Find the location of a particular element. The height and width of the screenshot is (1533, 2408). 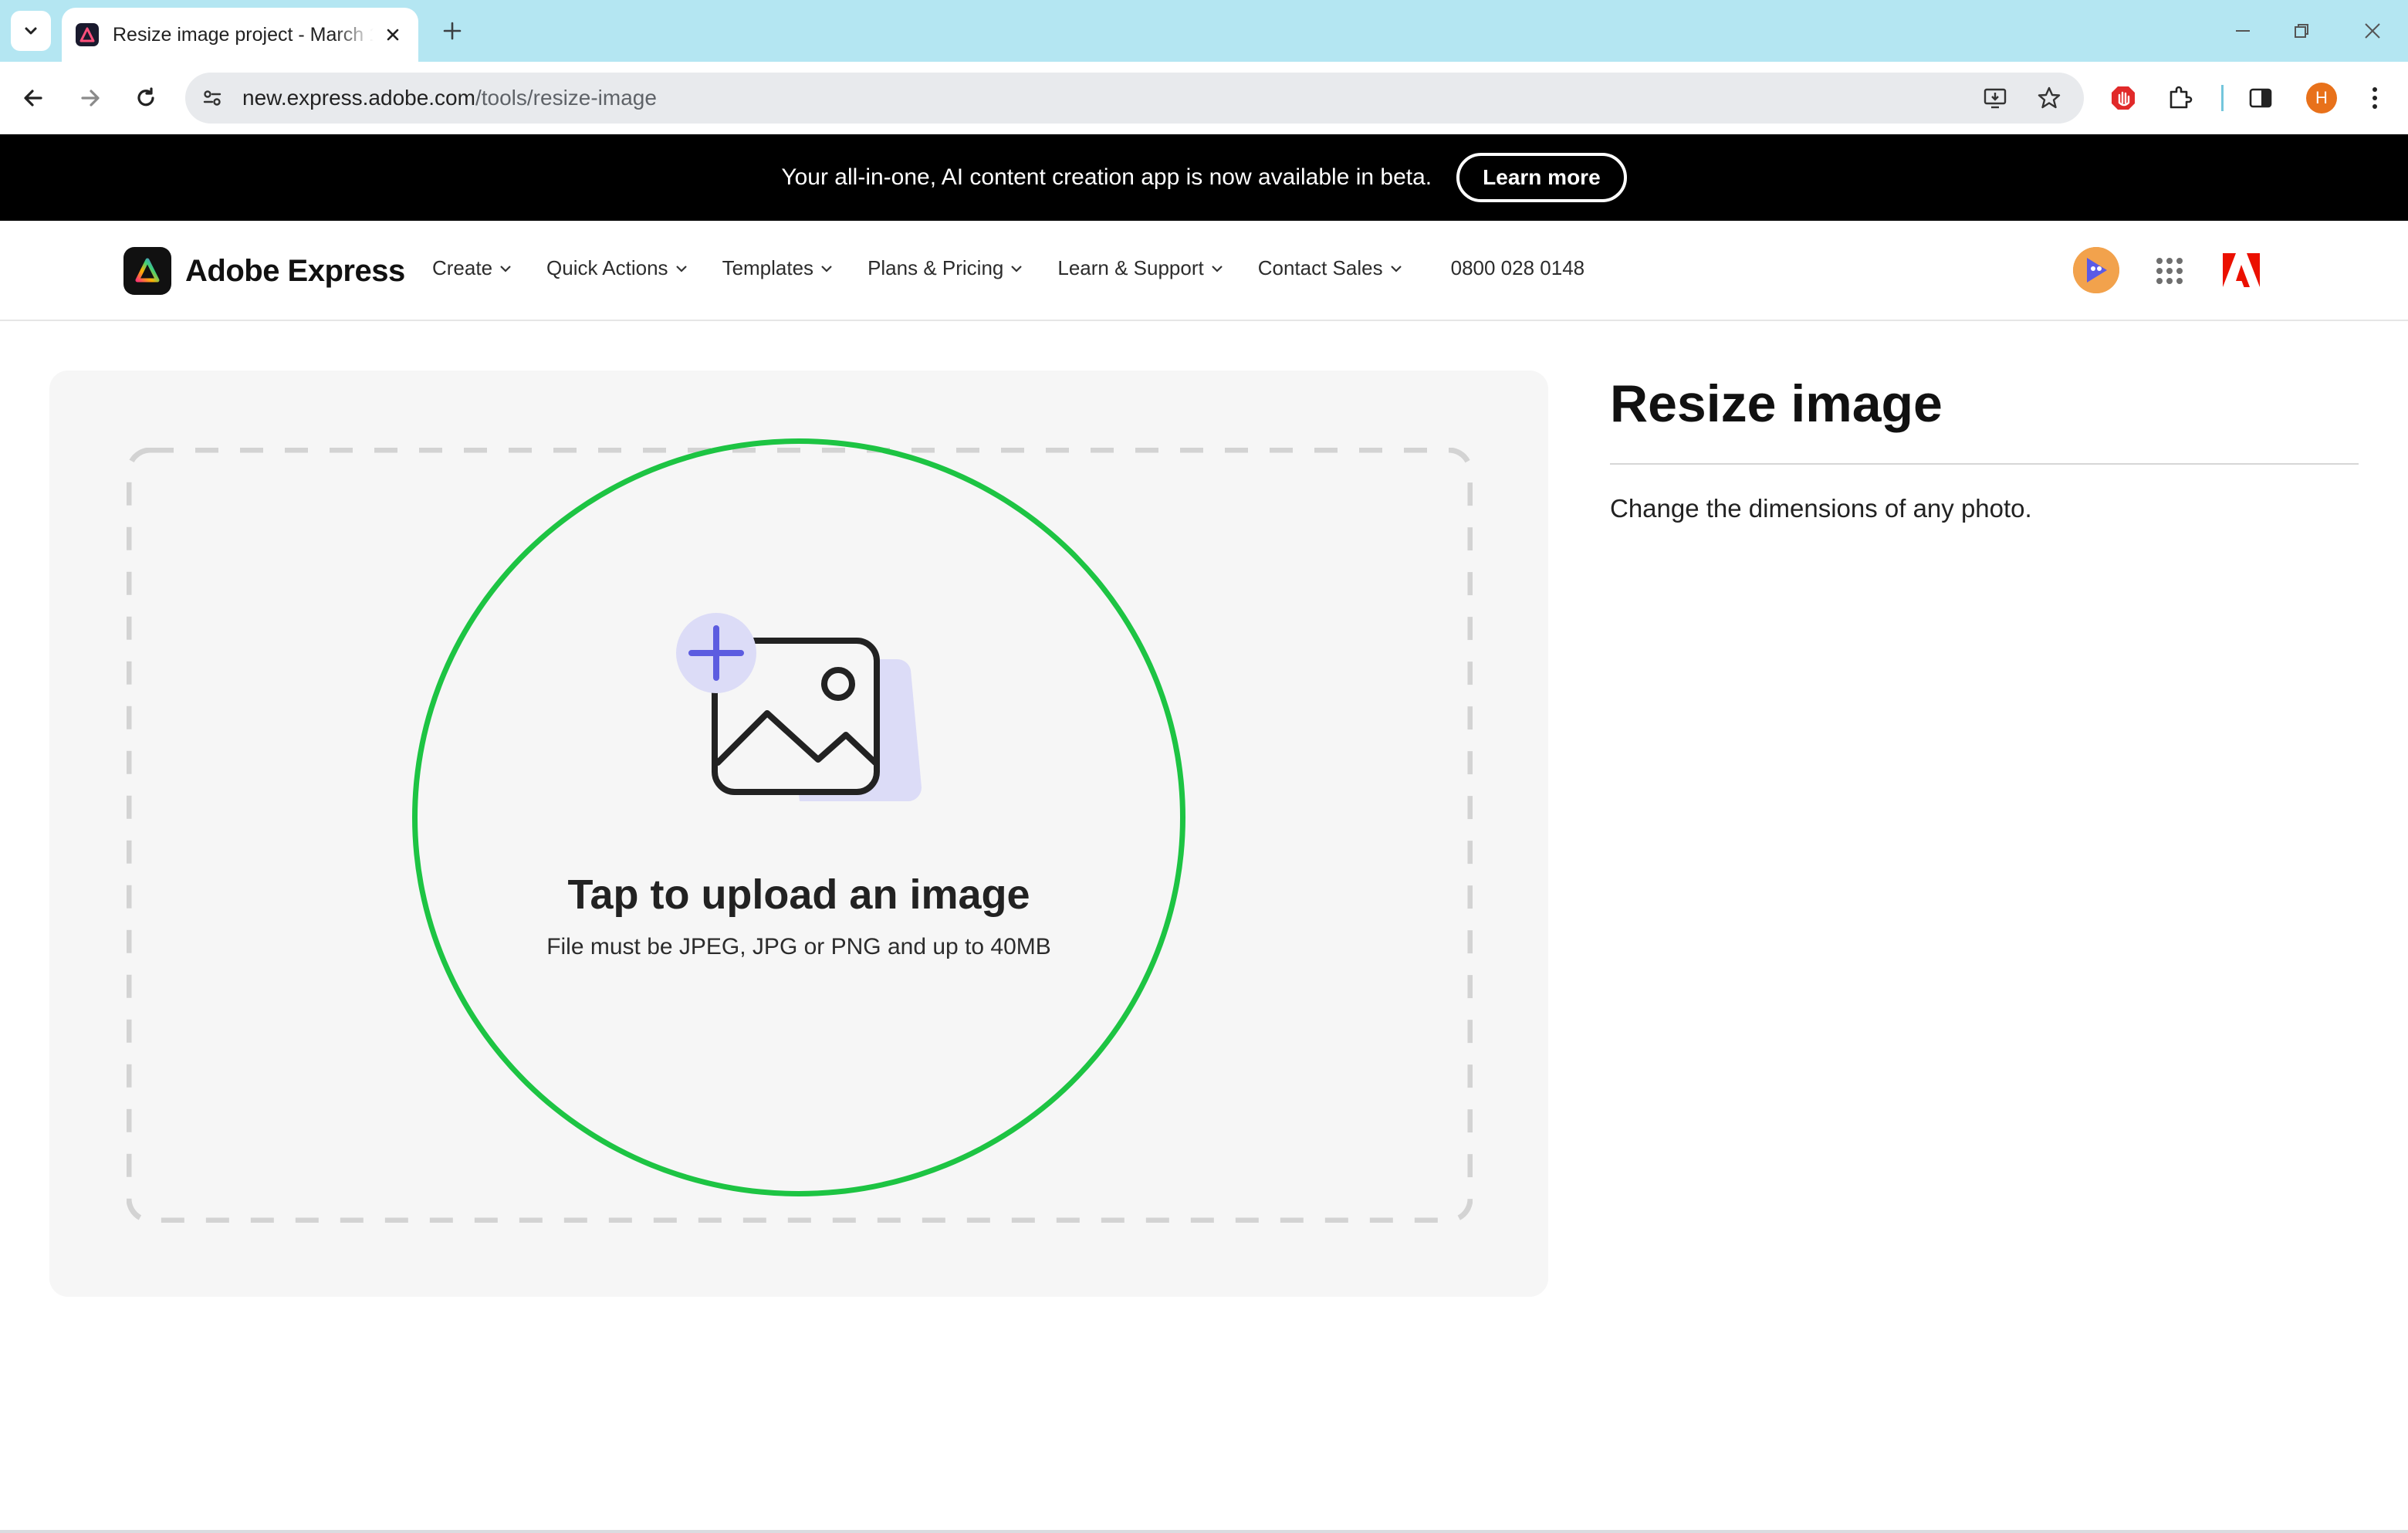

bookmark-star-icon is located at coordinates (2049, 98).